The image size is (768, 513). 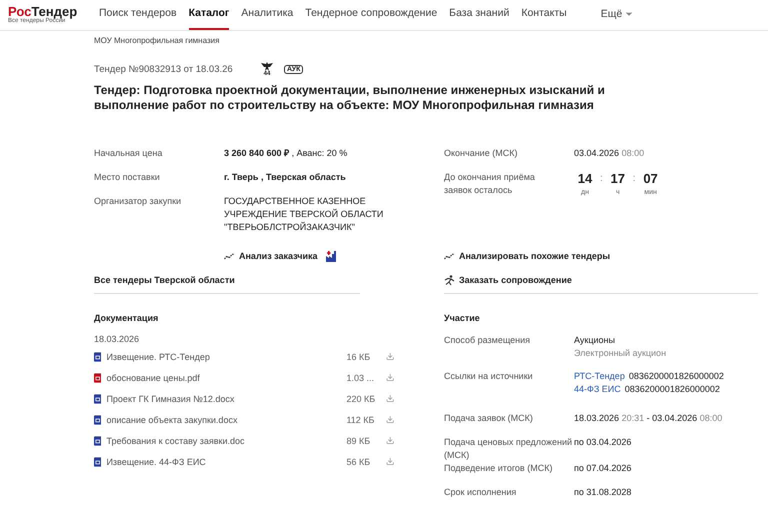 I want to click on start-time: 20:31, so click(x=633, y=418).